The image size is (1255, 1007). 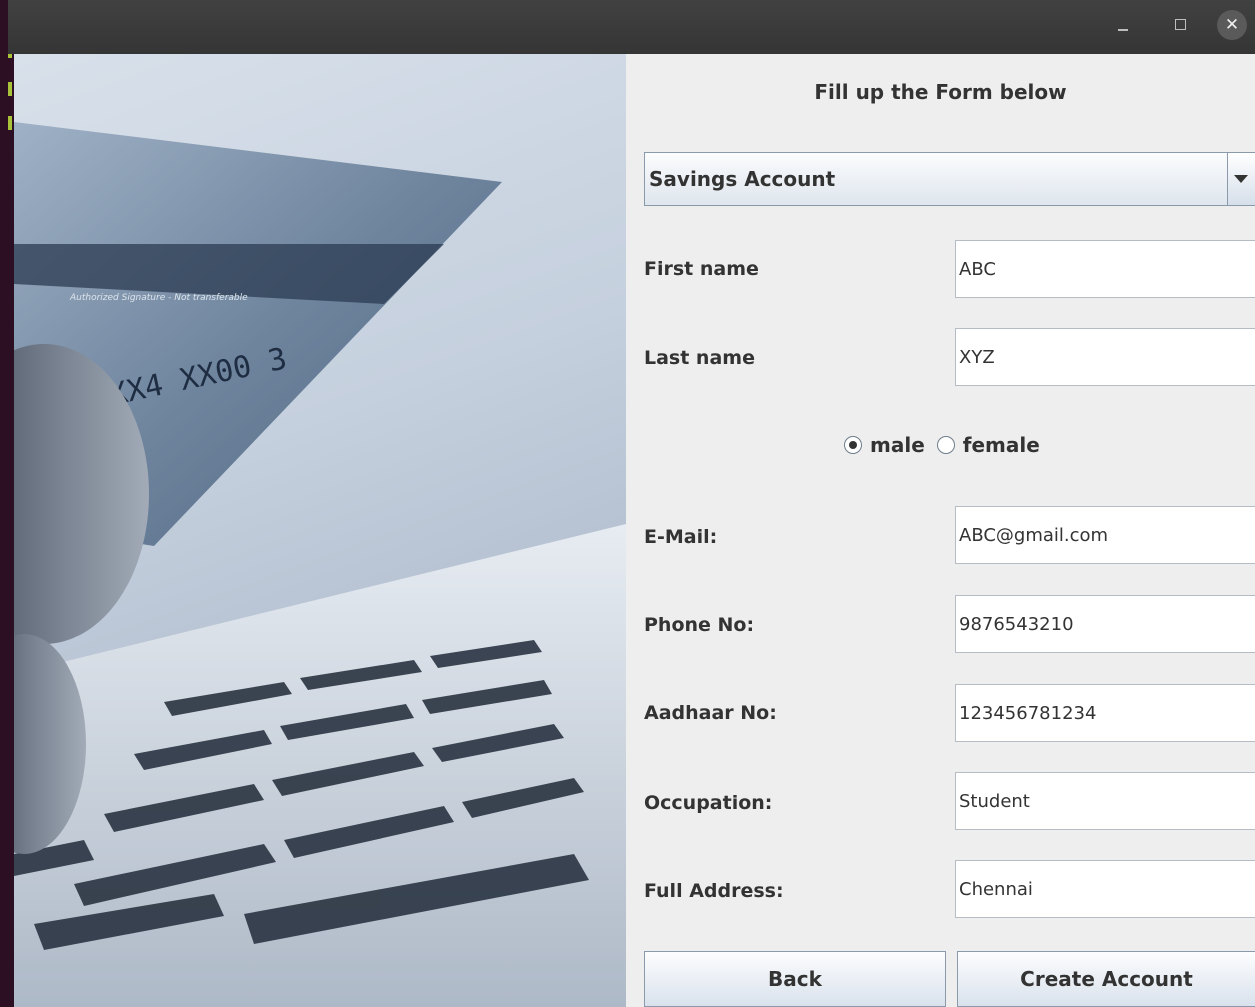 I want to click on last-name-label: Last name, so click(x=699, y=358).